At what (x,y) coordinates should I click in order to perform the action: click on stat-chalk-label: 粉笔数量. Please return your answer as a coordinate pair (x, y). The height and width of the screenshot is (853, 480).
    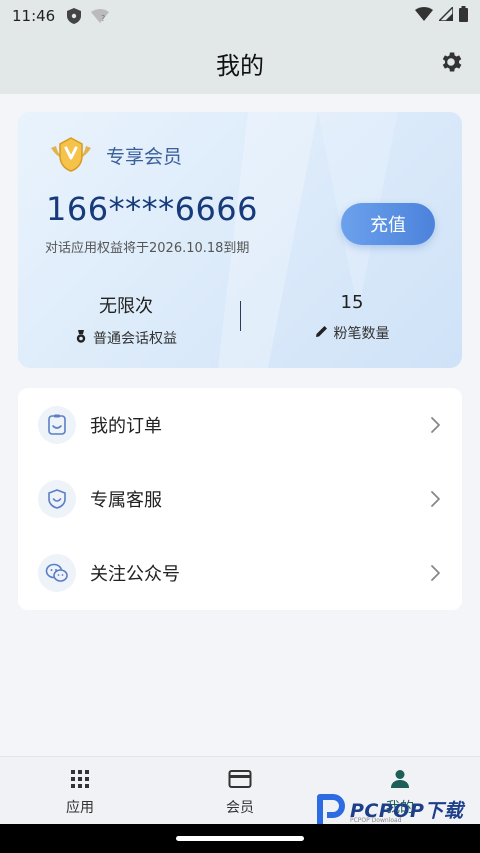
    Looking at the image, I should click on (361, 334).